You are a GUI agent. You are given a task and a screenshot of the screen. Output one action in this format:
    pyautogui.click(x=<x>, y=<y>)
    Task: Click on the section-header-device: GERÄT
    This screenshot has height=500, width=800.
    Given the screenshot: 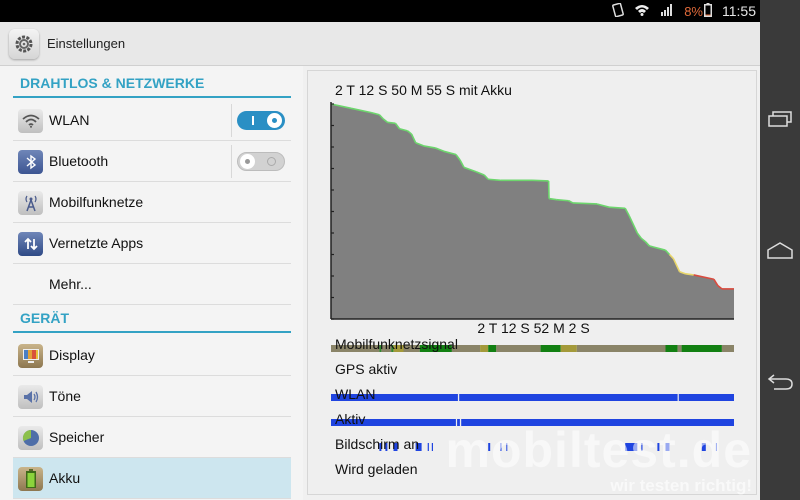 What is the action you would take?
    pyautogui.click(x=152, y=318)
    